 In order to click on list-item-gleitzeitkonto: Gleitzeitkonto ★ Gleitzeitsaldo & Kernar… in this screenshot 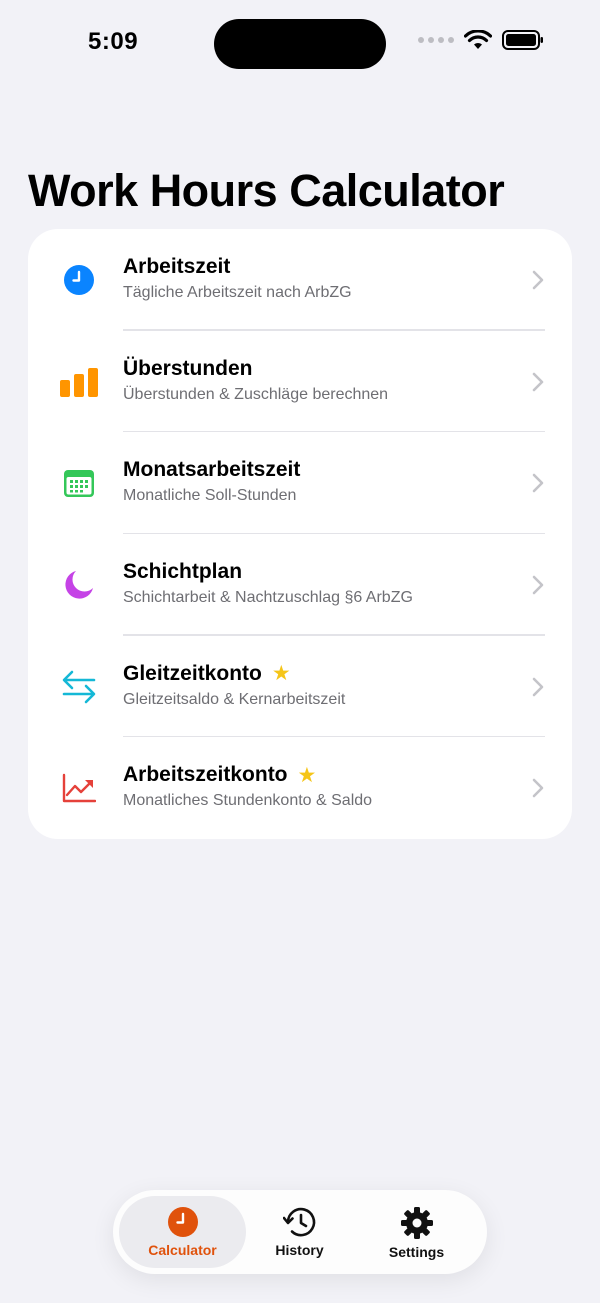, I will do `click(300, 687)`.